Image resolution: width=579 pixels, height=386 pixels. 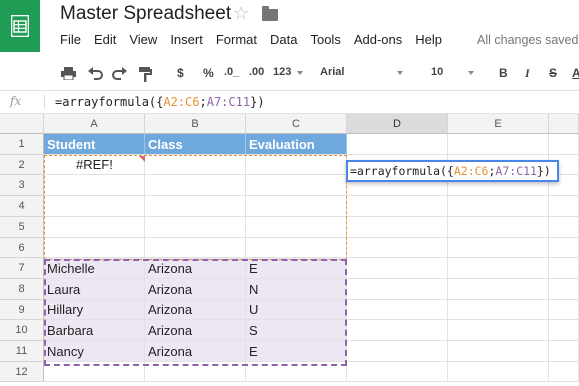 What do you see at coordinates (296, 206) in the screenshot?
I see `cell-c4` at bounding box center [296, 206].